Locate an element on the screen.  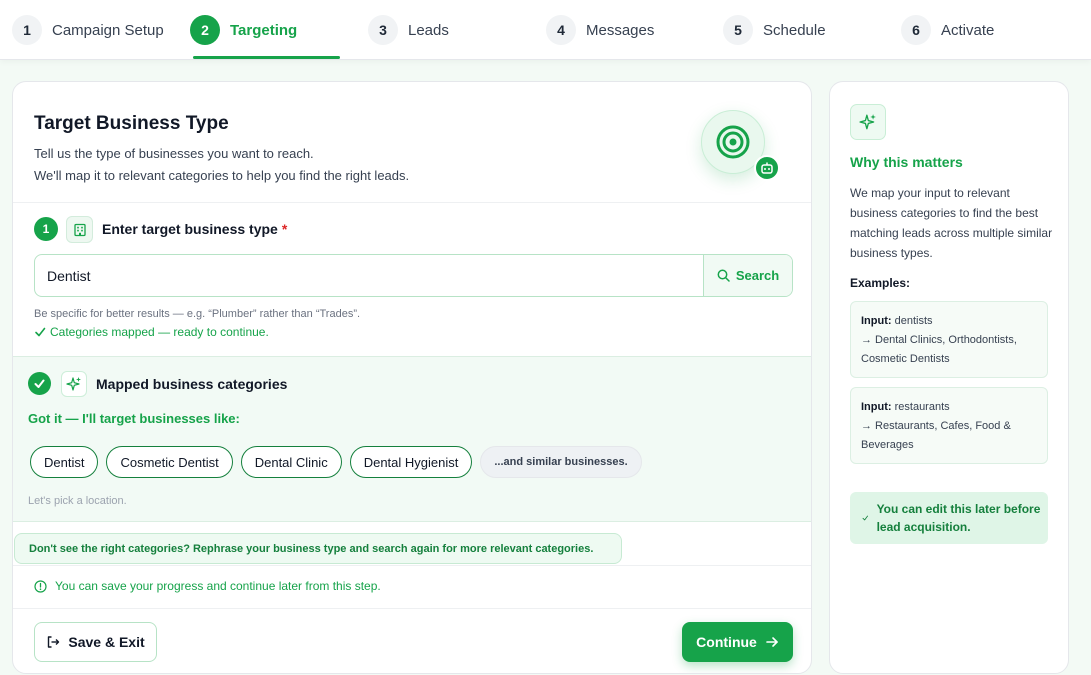
step-campaign-setup: 1 Campaign Setup is located at coordinates (88, 30).